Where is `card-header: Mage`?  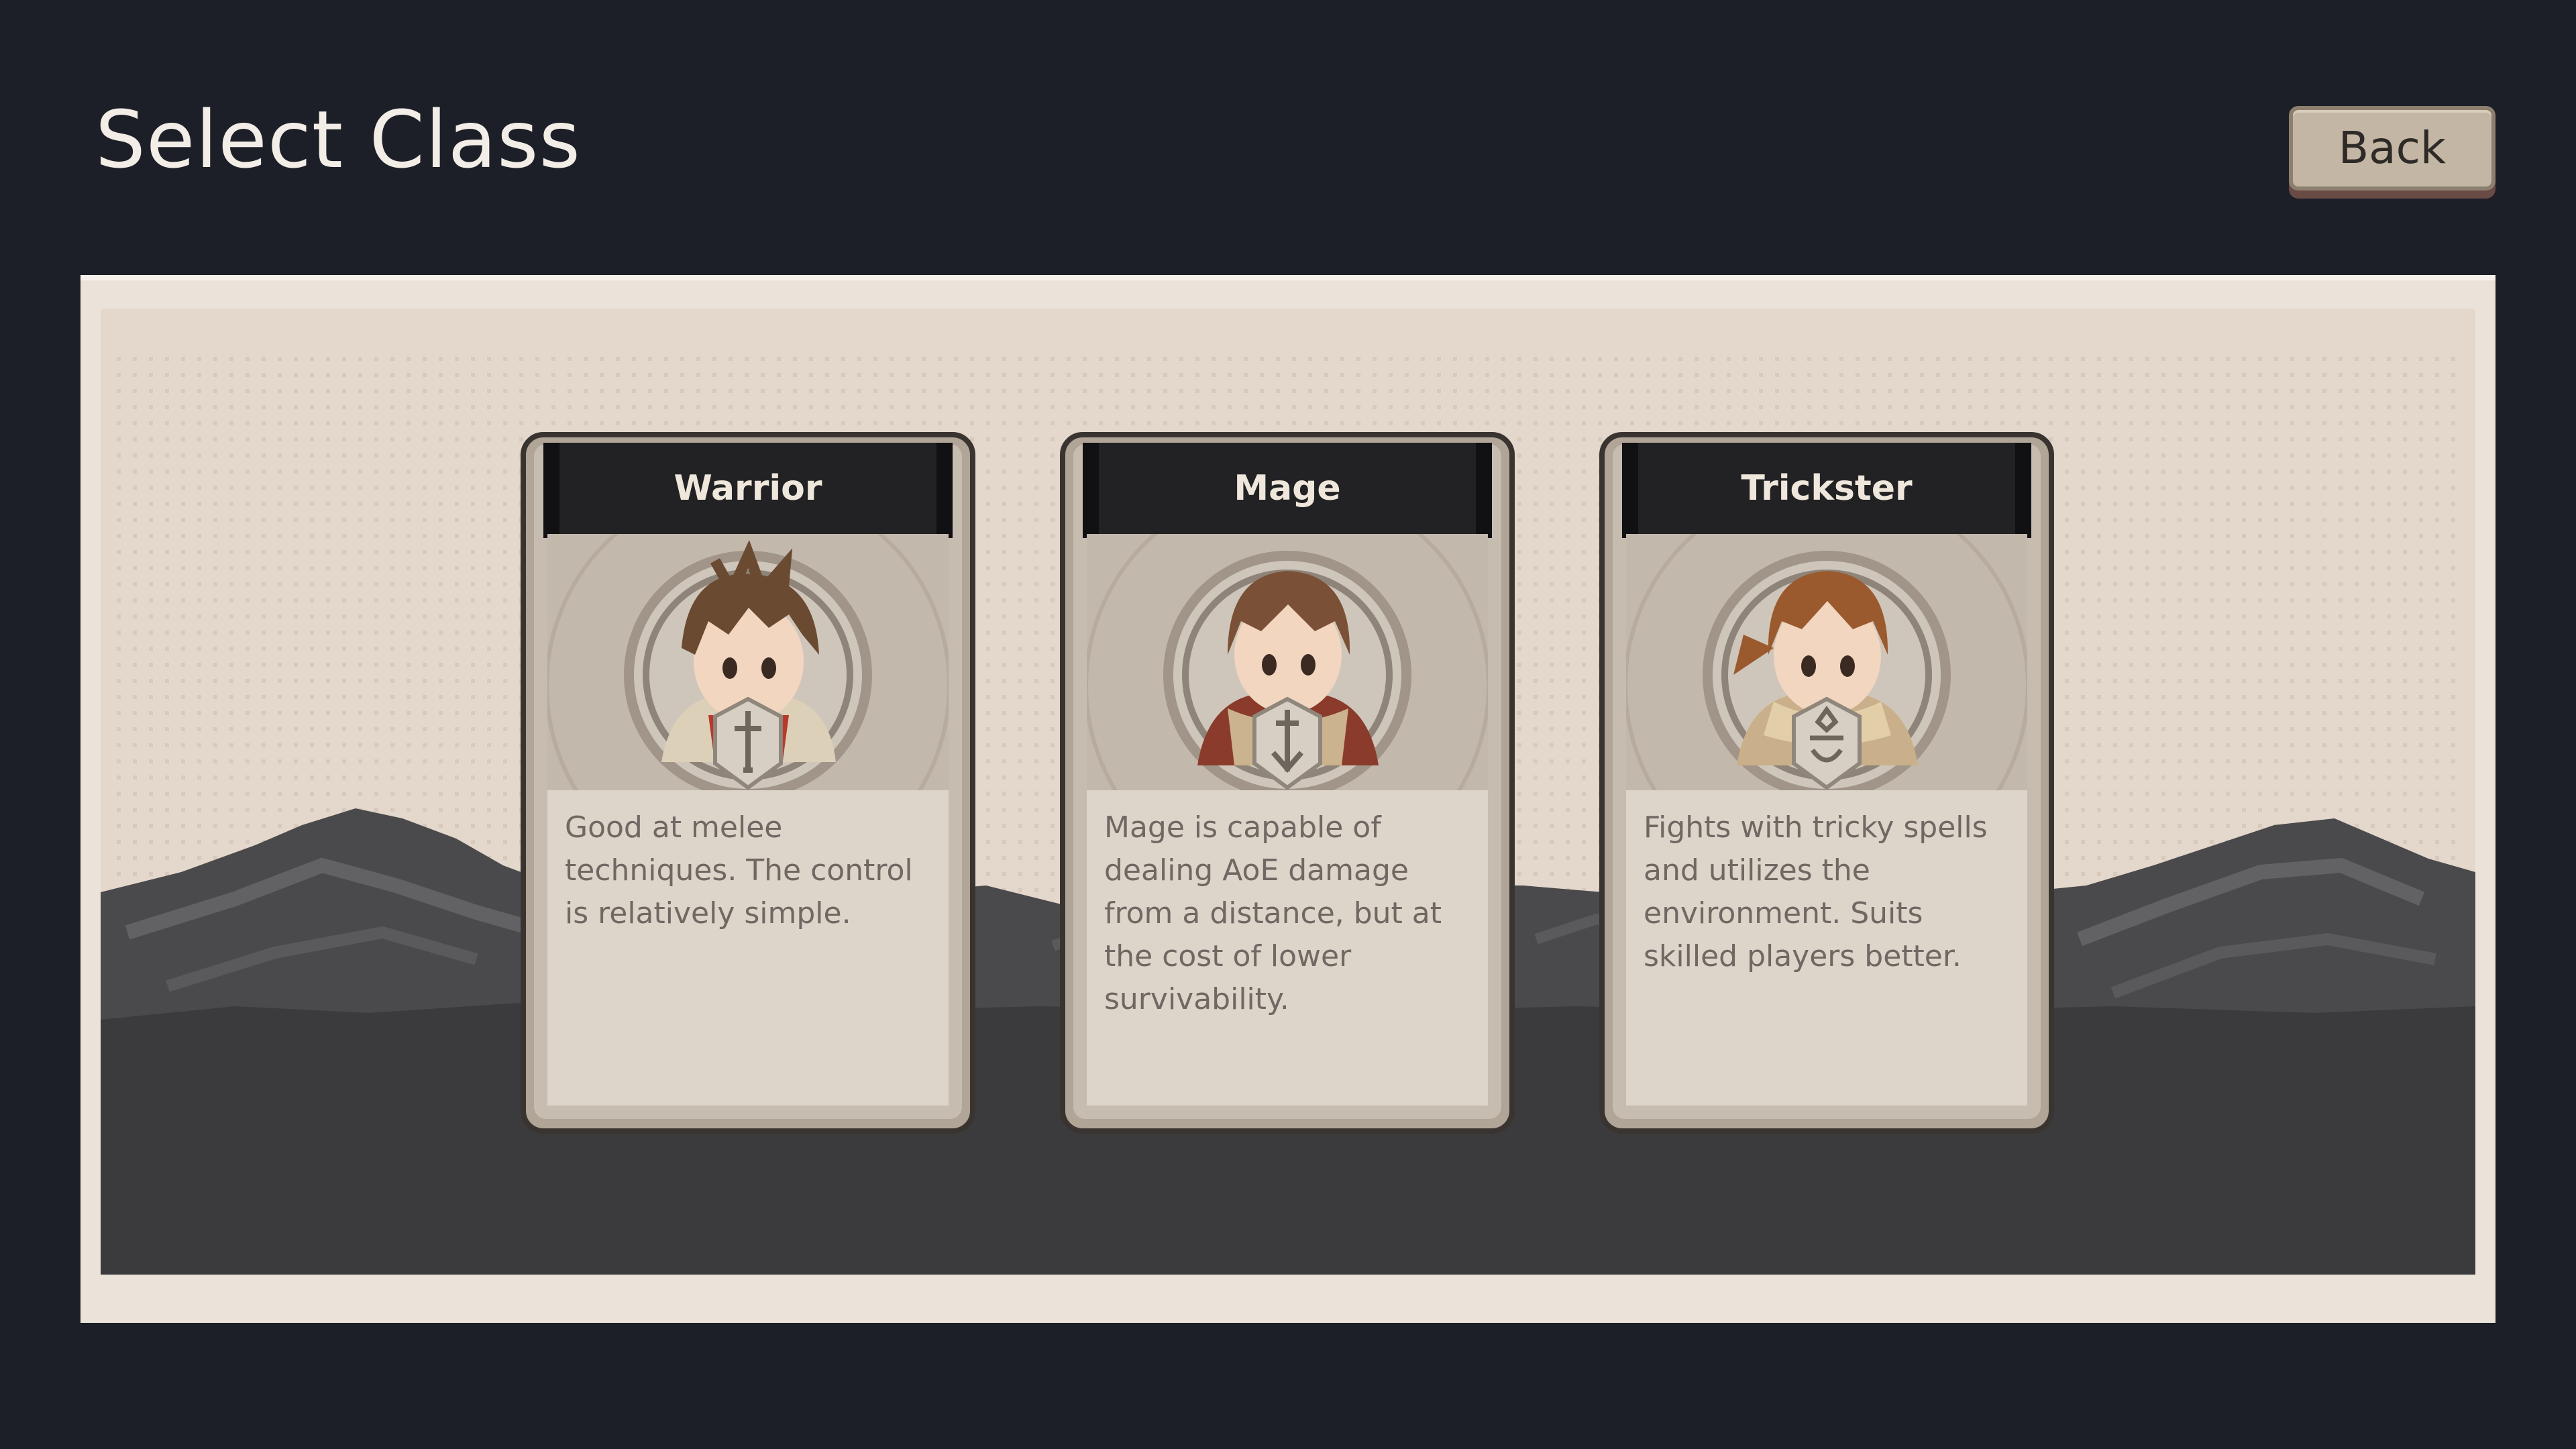
card-header: Mage is located at coordinates (1287, 490).